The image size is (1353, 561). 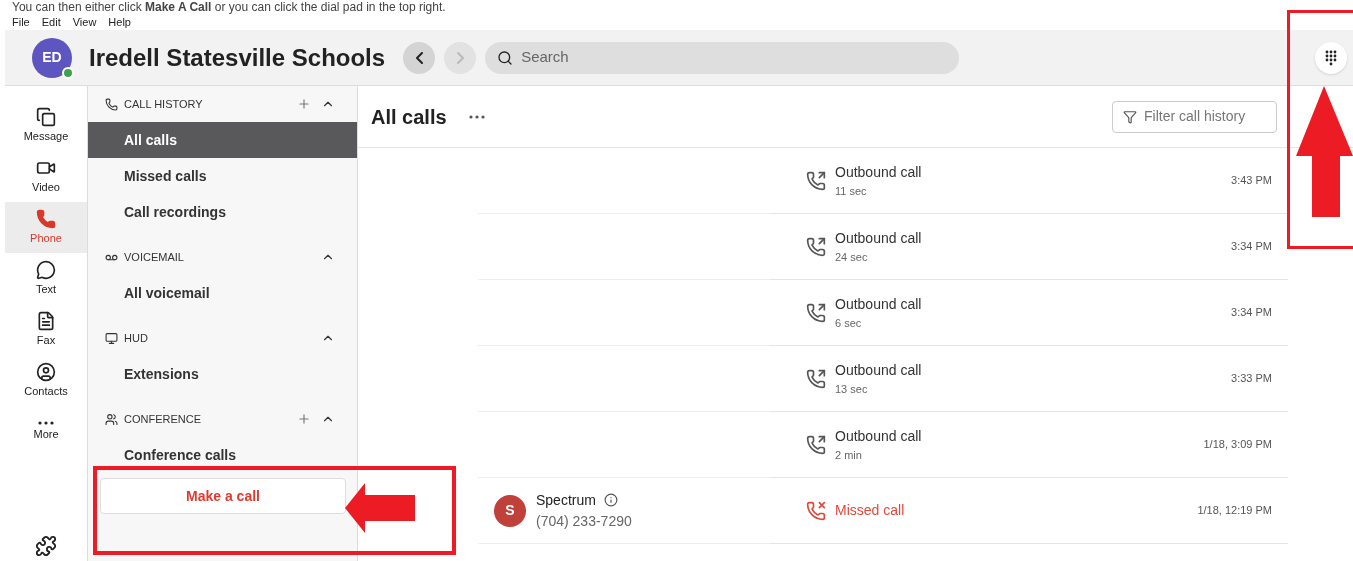 I want to click on user-icon, so click(x=46, y=371).